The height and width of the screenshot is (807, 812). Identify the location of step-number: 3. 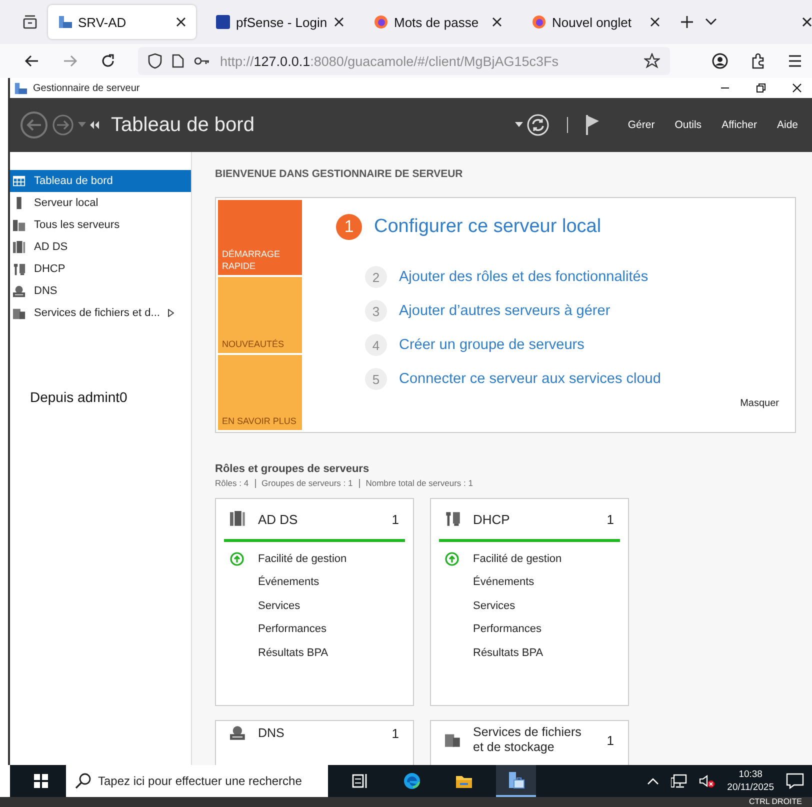
(376, 311).